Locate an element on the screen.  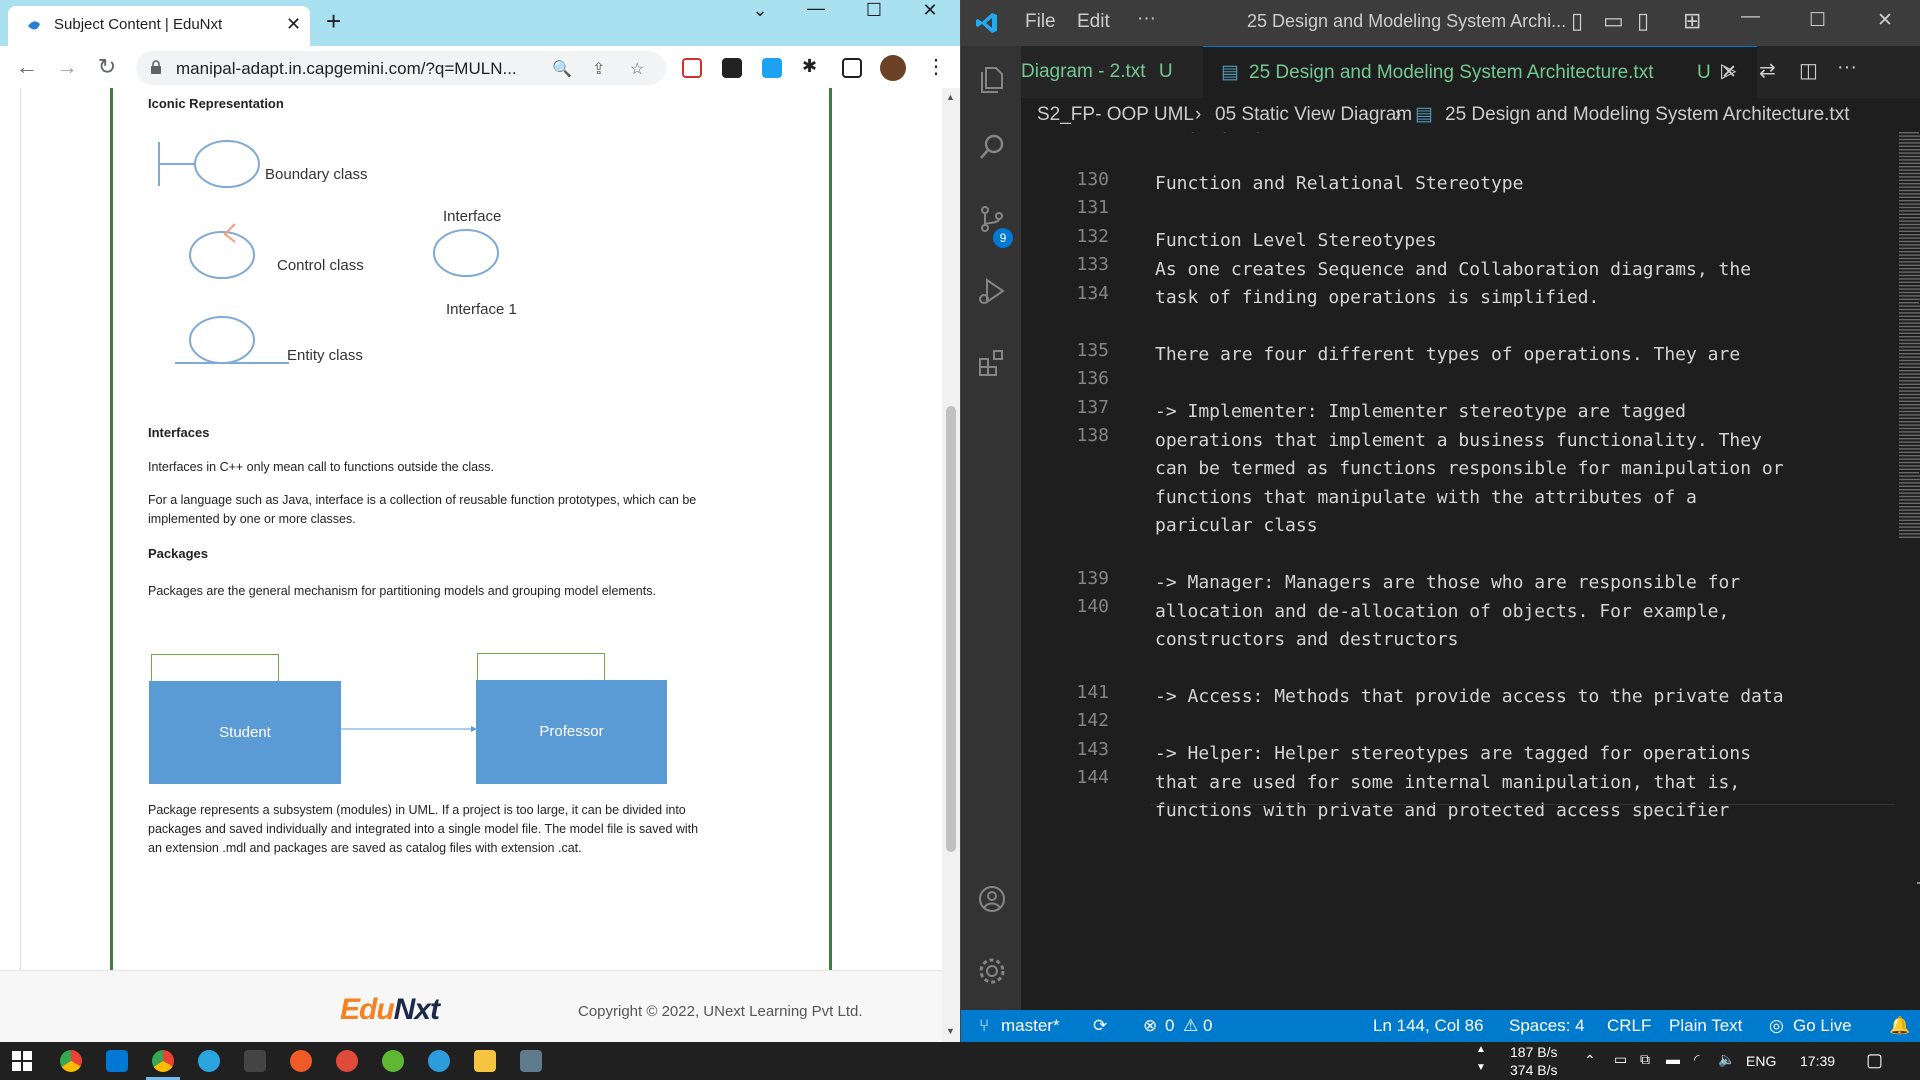
chrome-taskbar-icon is located at coordinates (71, 1061).